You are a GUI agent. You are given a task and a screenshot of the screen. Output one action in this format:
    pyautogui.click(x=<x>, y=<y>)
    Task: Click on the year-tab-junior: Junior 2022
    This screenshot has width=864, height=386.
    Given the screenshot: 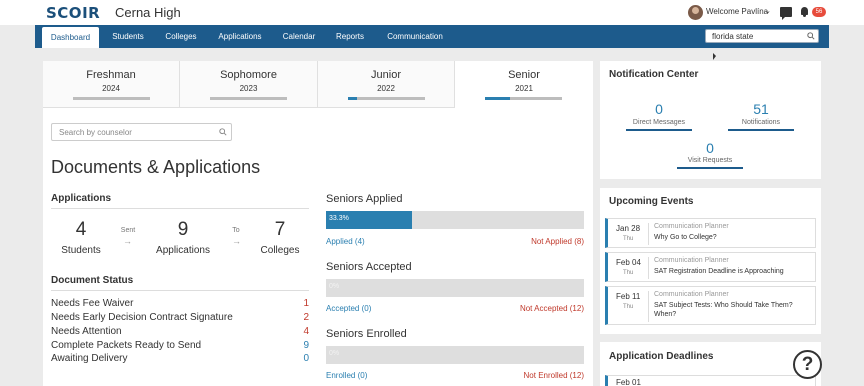 What is the action you would take?
    pyautogui.click(x=386, y=84)
    